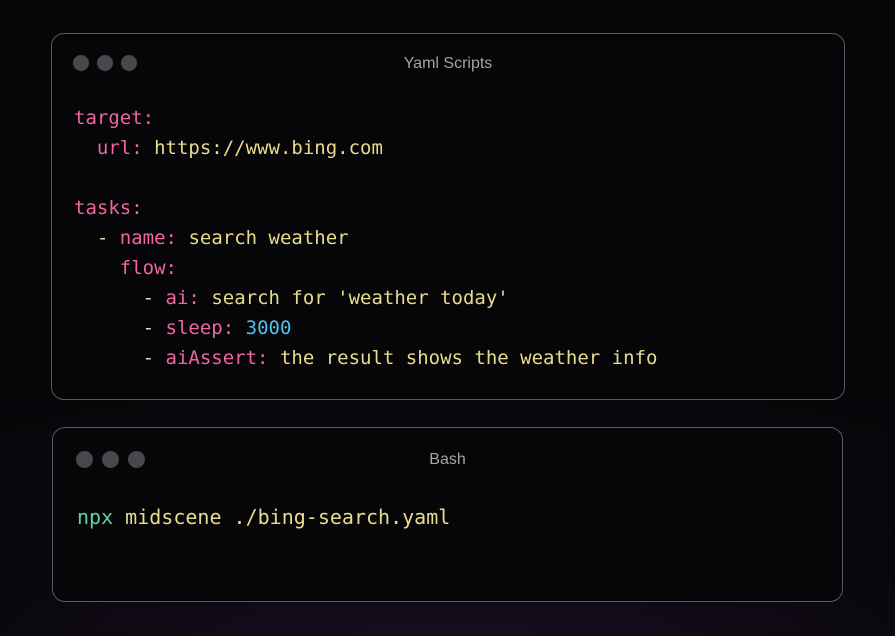 The width and height of the screenshot is (895, 636). What do you see at coordinates (119, 148) in the screenshot?
I see `yaml-key: url:` at bounding box center [119, 148].